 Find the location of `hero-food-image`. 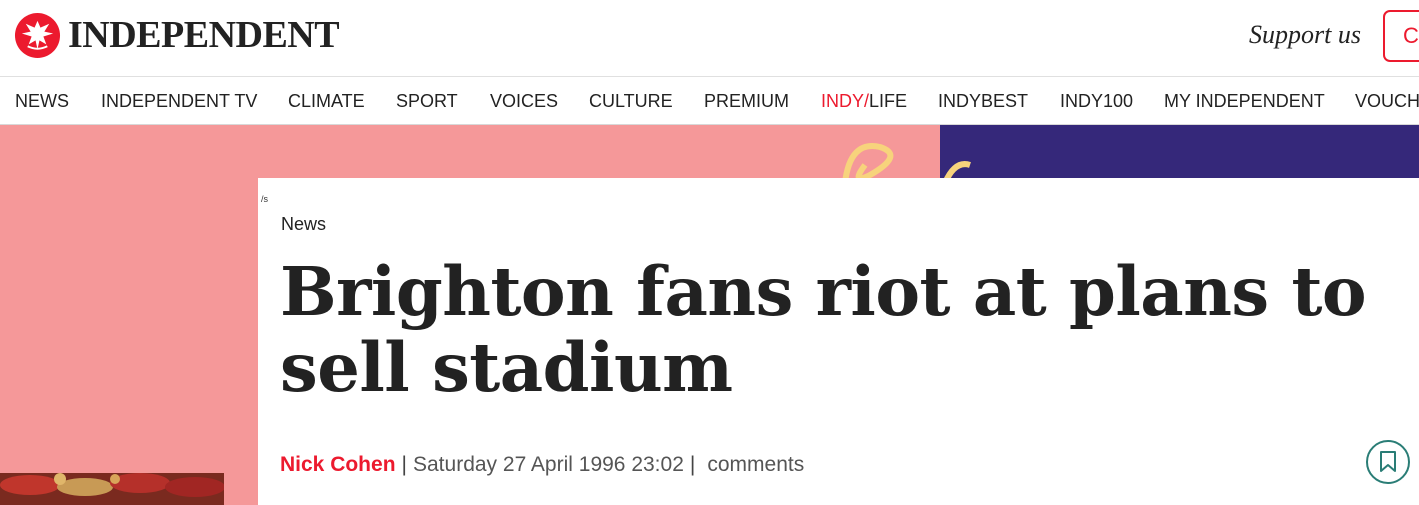

hero-food-image is located at coordinates (112, 489).